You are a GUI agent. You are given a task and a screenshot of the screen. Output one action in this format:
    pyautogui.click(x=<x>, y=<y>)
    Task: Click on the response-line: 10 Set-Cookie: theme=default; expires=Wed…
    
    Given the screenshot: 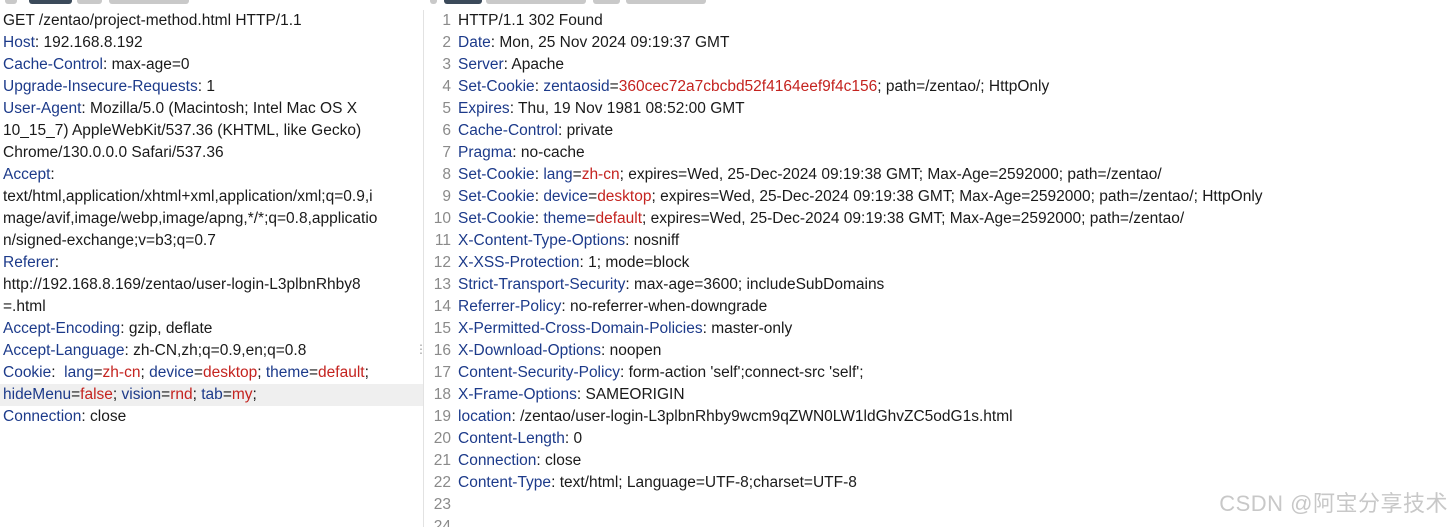 What is the action you would take?
    pyautogui.click(x=939, y=219)
    